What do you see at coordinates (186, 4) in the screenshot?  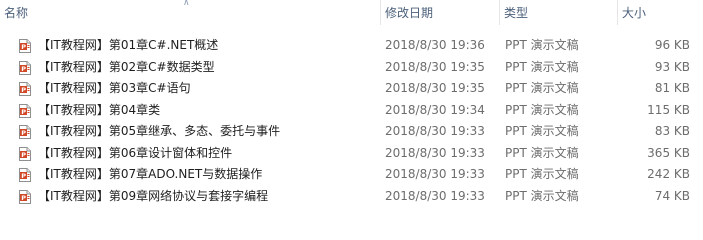 I see `sort-ascending-icon: ∧` at bounding box center [186, 4].